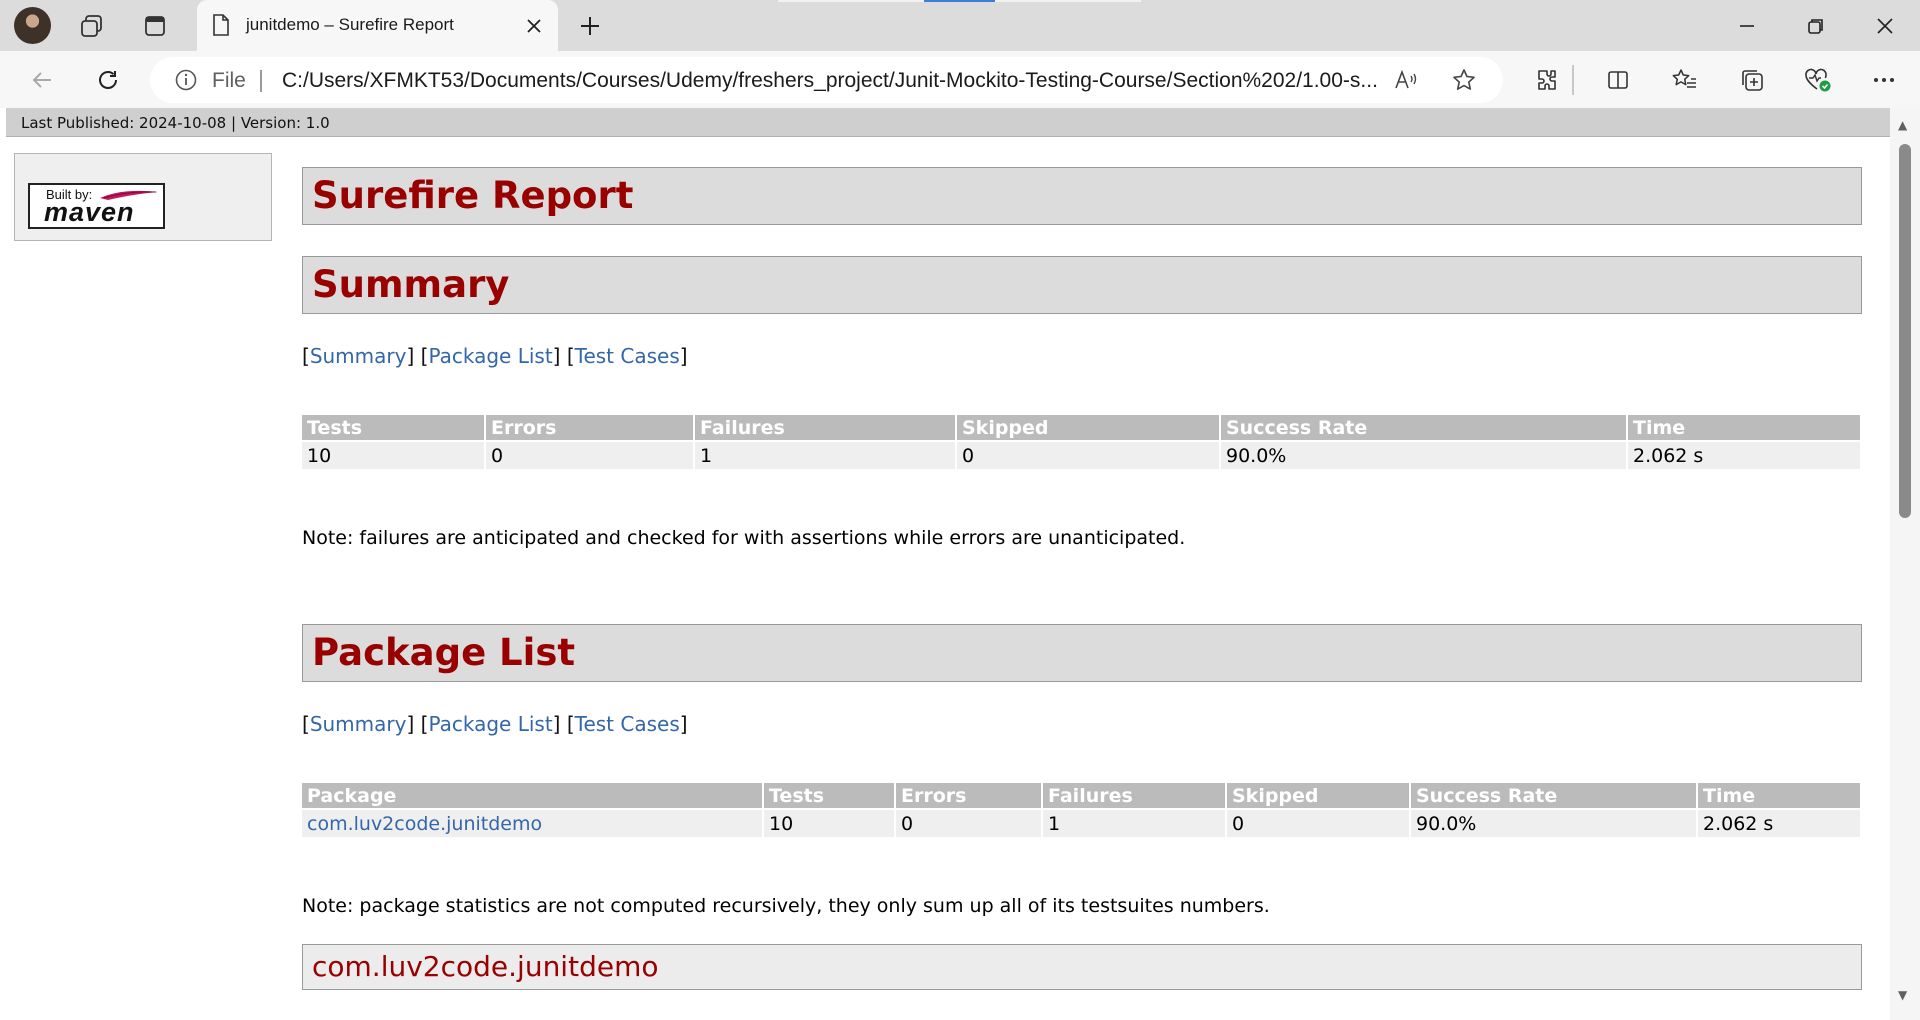 This screenshot has height=1020, width=1920. Describe the element at coordinates (1082, 285) in the screenshot. I see `summary-heading-bar: Summary` at that location.